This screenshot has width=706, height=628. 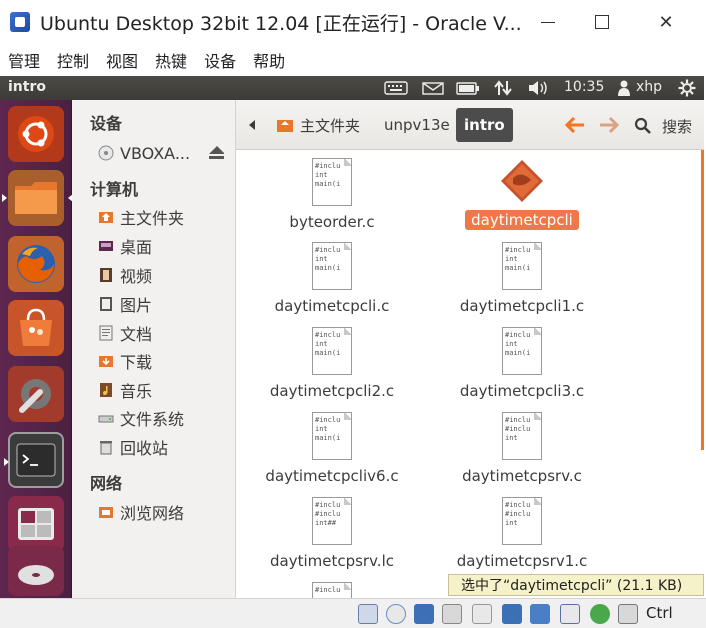 What do you see at coordinates (522, 561) in the screenshot?
I see `file-name: daytimetcpsrv1.c` at bounding box center [522, 561].